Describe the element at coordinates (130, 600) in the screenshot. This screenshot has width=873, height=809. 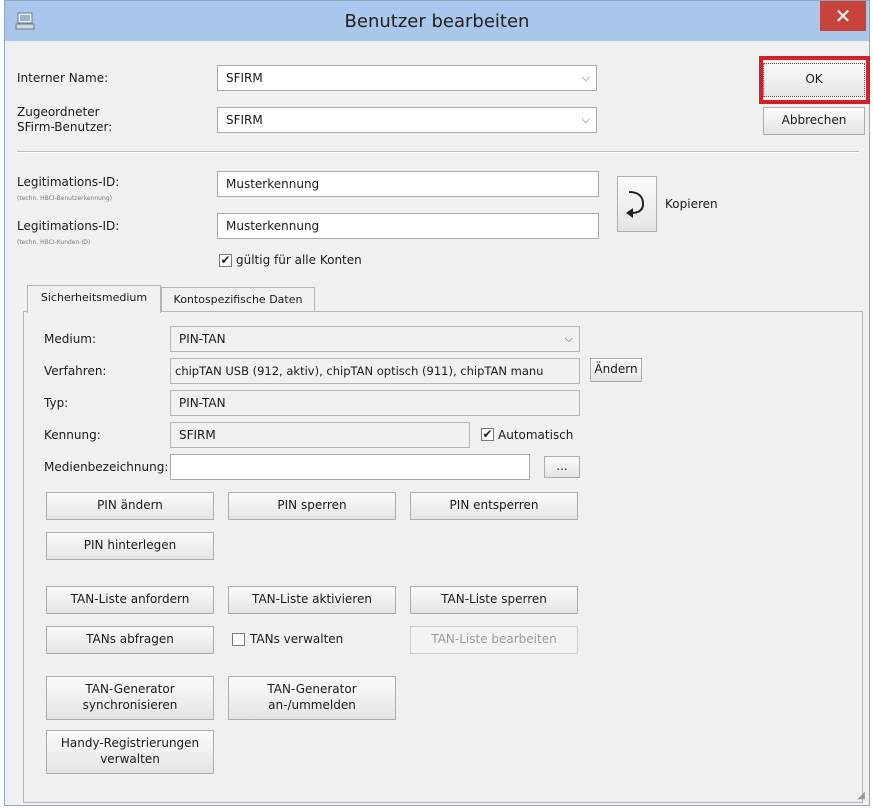
I see `tan-list-request-button: TAN-Liste anfordern` at that location.